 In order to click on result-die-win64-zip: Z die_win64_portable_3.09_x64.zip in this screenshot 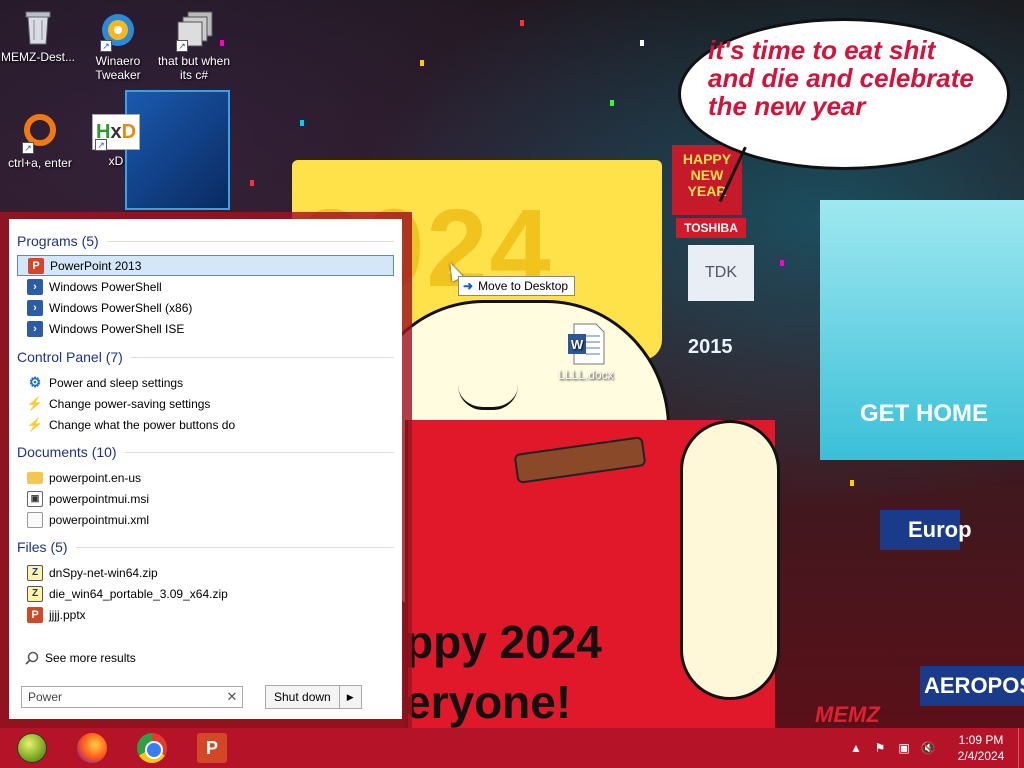, I will do `click(205, 593)`.